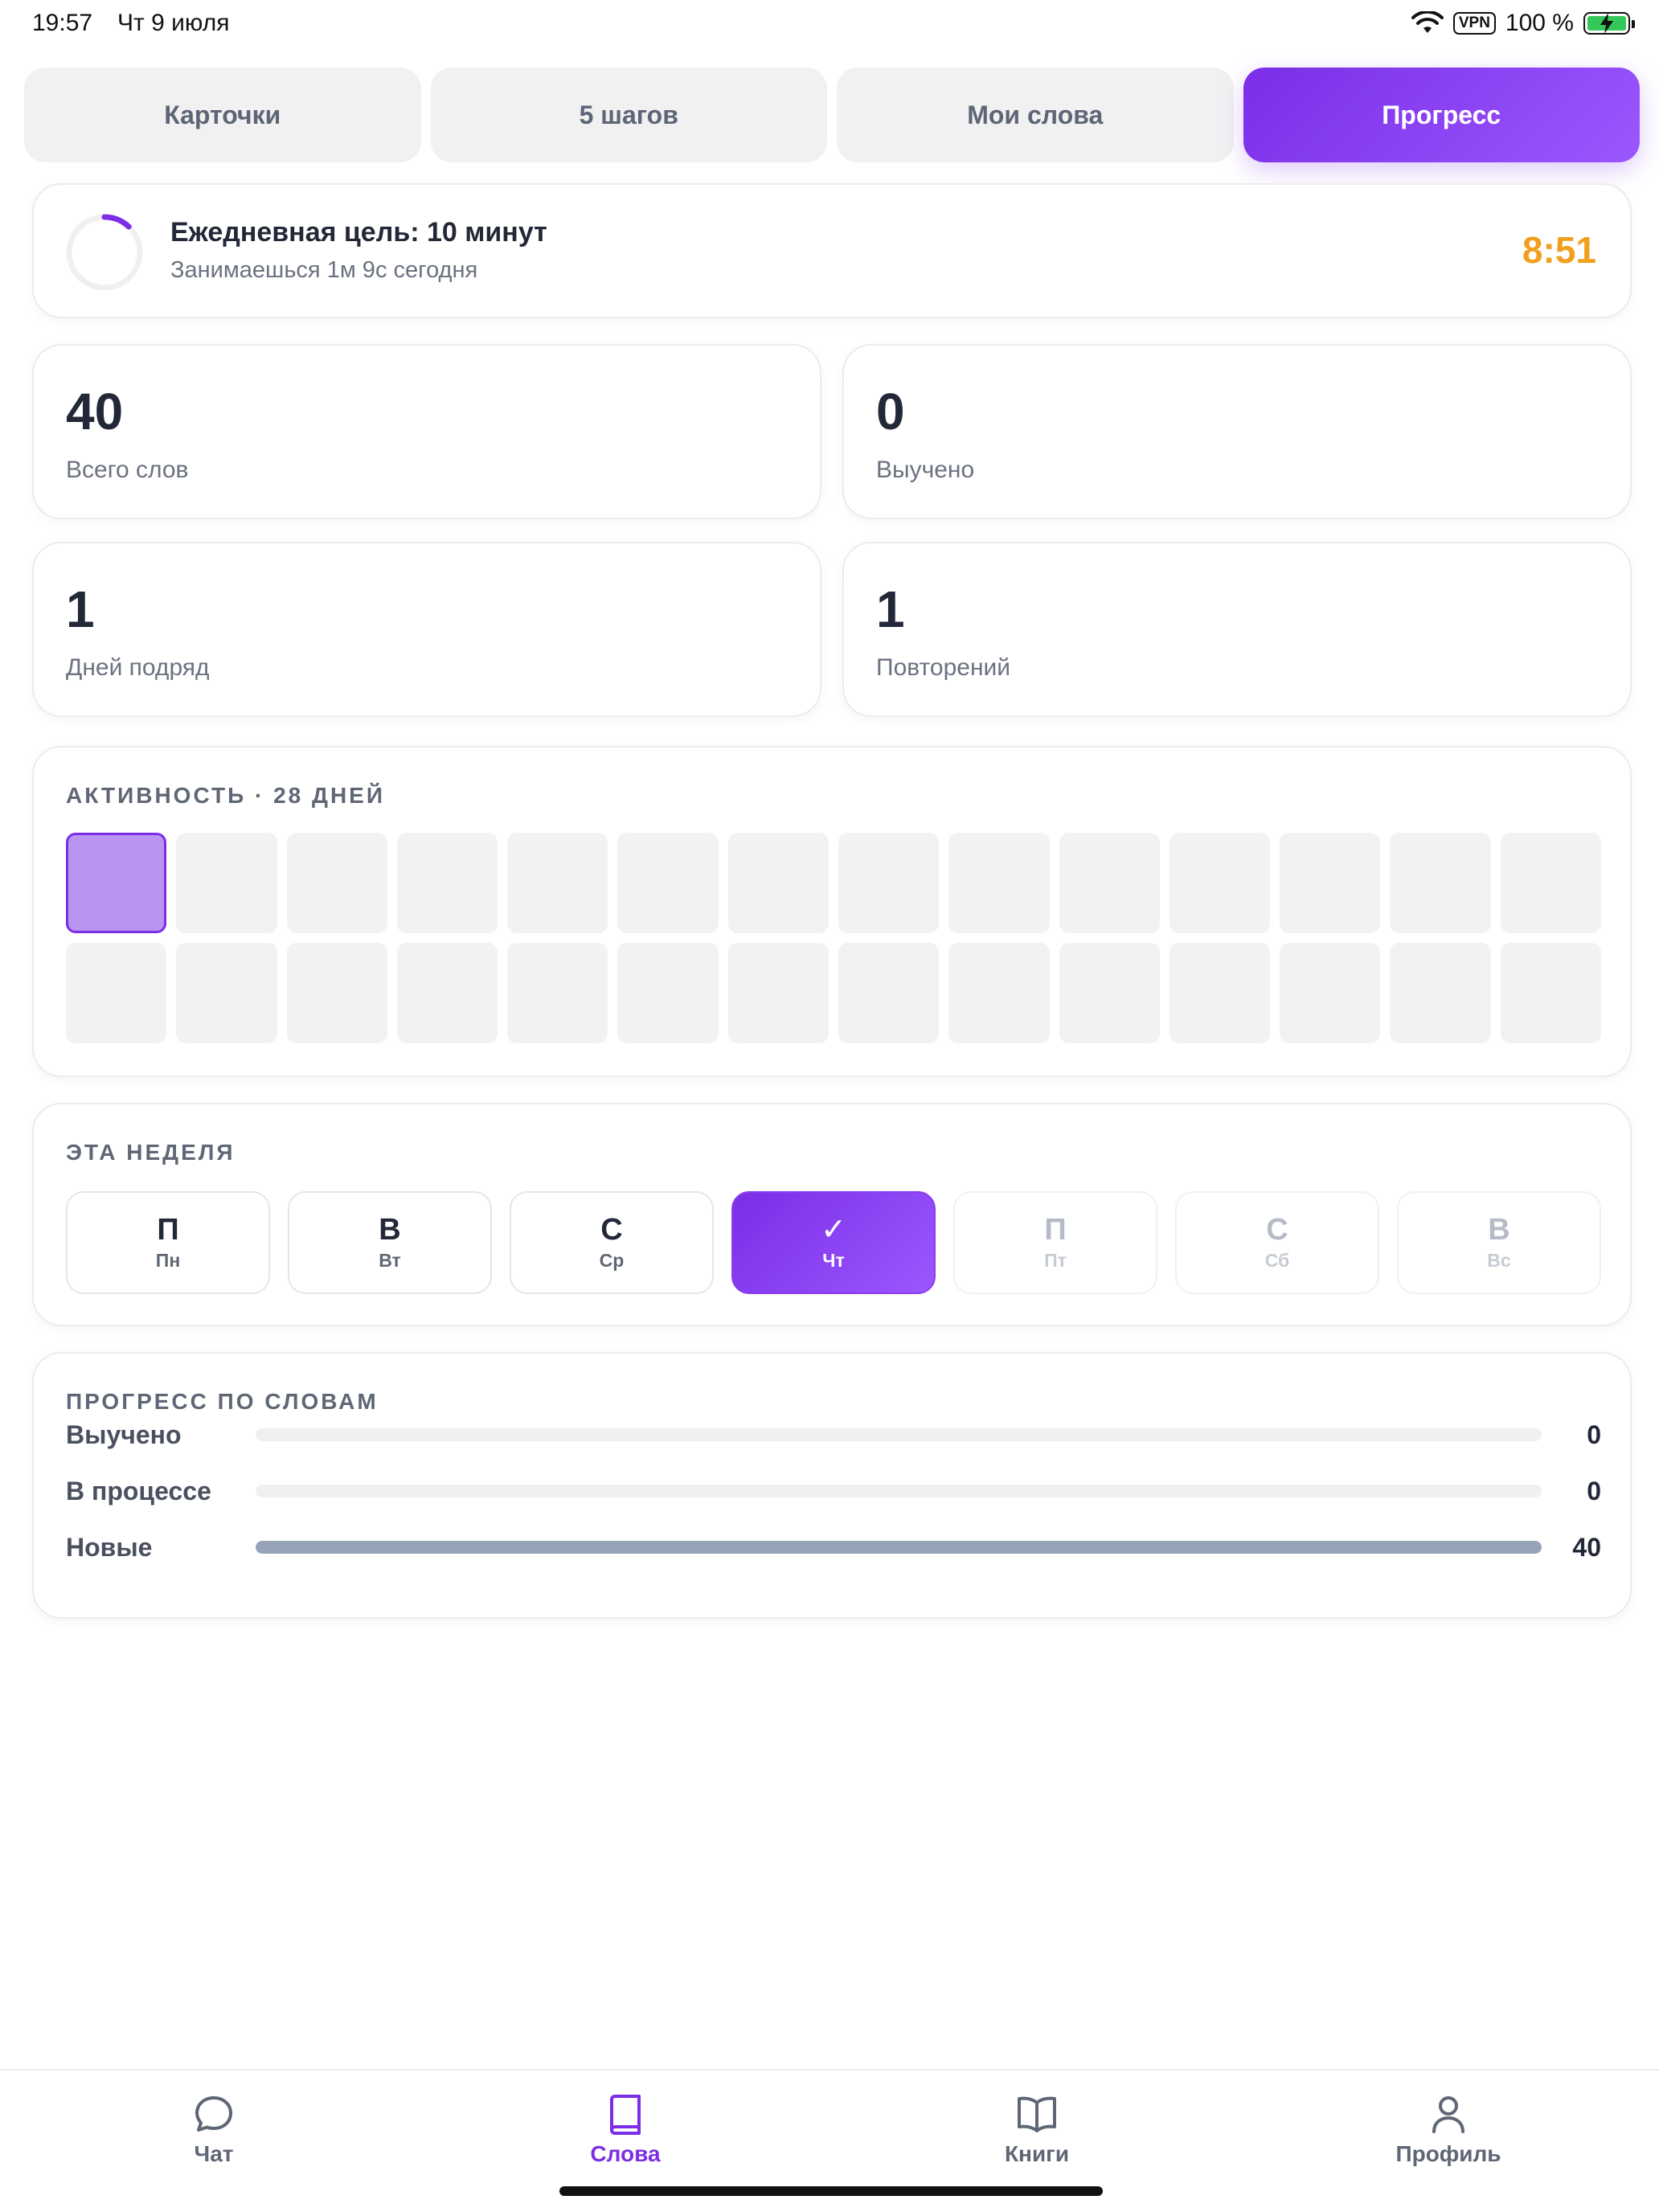 This screenshot has height=2212, width=1659. I want to click on activity-card: АКТИВНОСТЬ · 28 ДНЕЙ, so click(832, 911).